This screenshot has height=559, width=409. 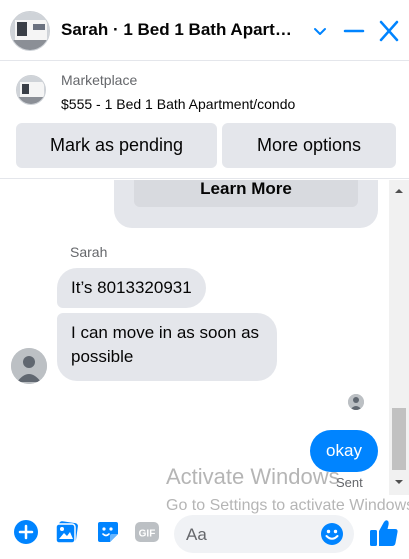 What do you see at coordinates (108, 532) in the screenshot?
I see `sticker-icon` at bounding box center [108, 532].